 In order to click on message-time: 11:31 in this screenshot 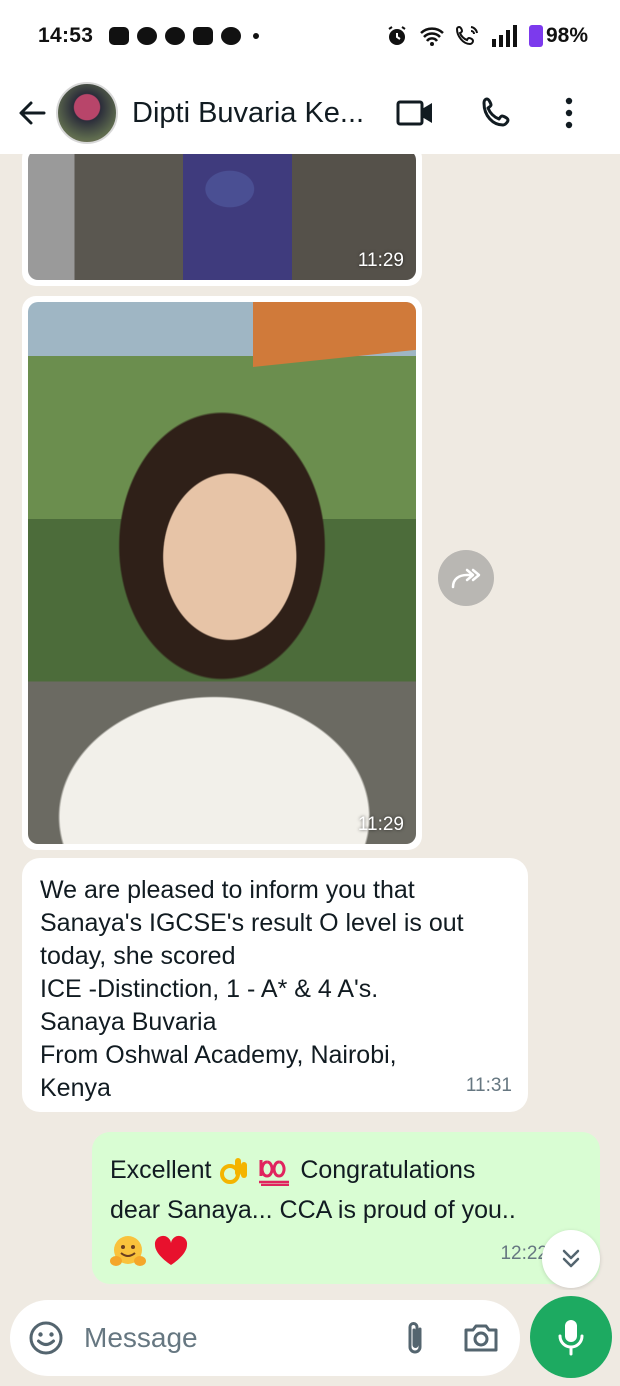, I will do `click(488, 1085)`.